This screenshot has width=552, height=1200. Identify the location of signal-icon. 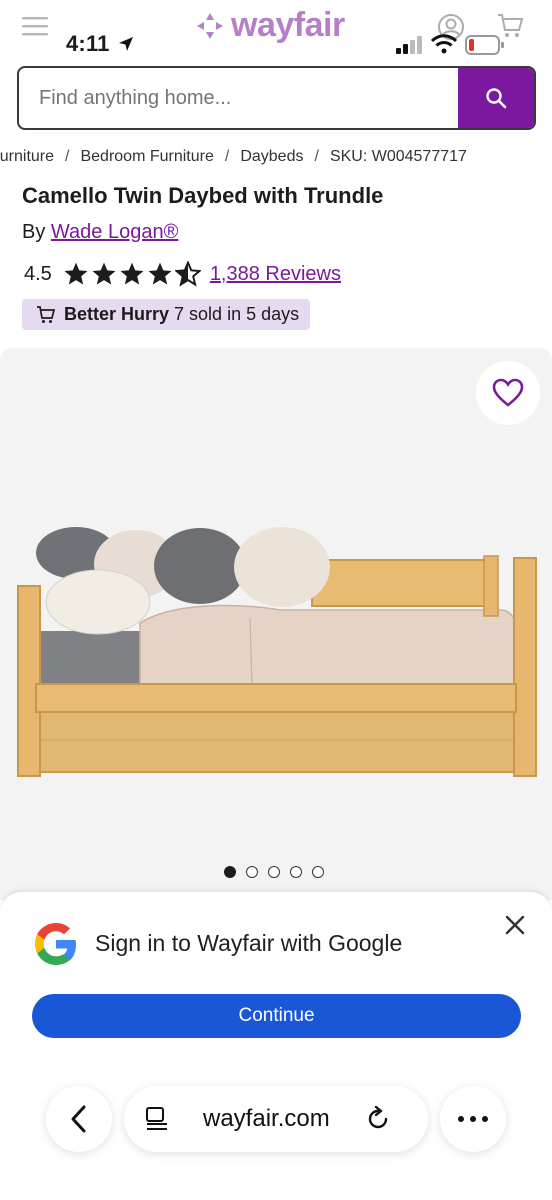
(409, 45).